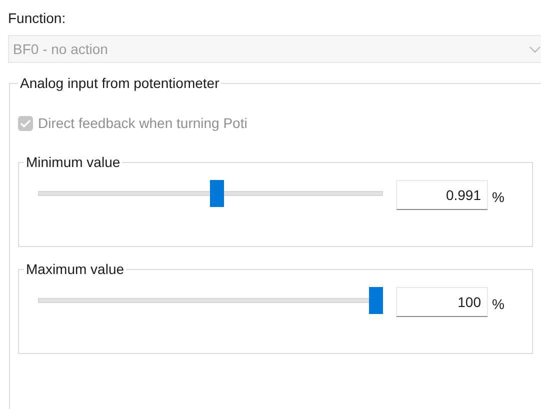  Describe the element at coordinates (442, 195) in the screenshot. I see `value-field: 0.991` at that location.